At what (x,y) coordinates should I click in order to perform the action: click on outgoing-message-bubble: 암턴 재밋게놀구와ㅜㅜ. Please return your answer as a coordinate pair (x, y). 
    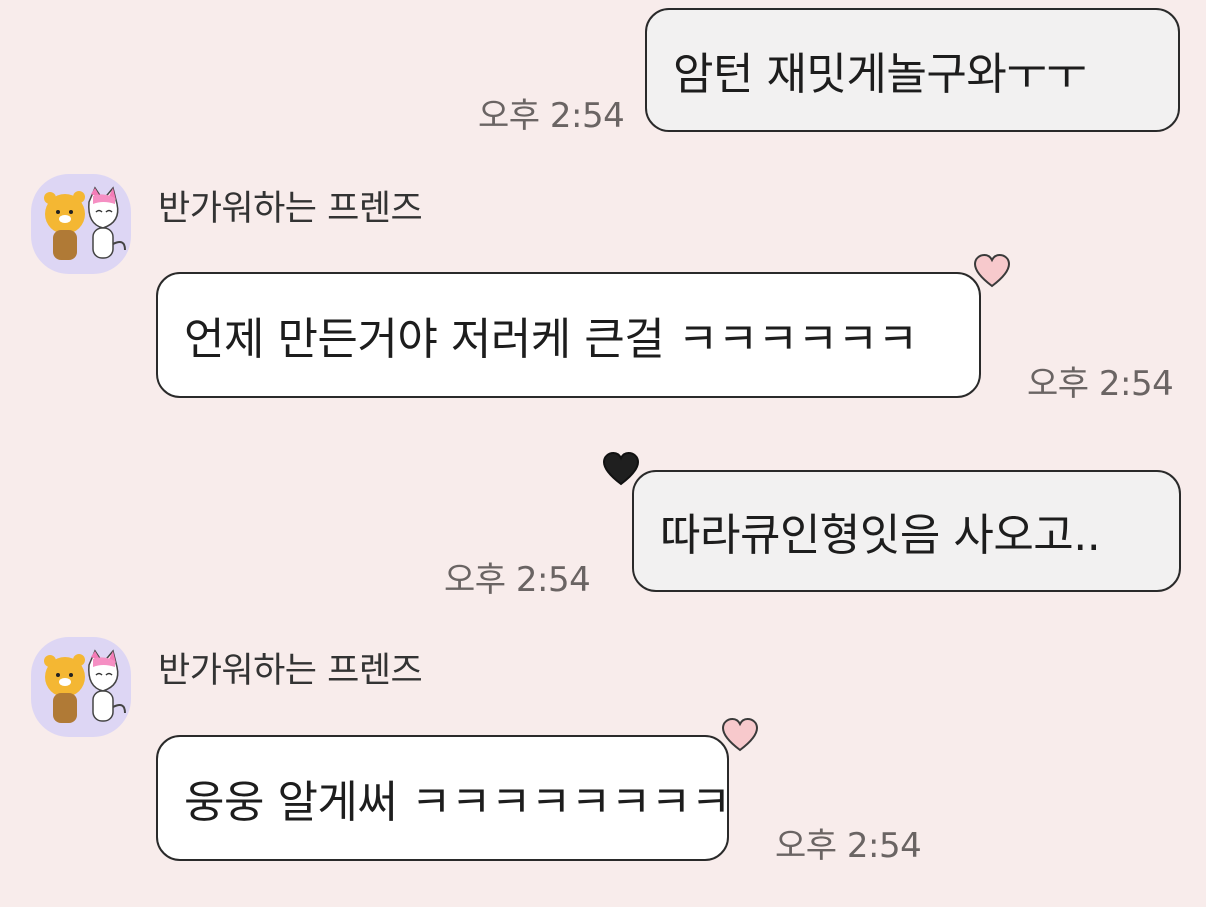
    Looking at the image, I should click on (912, 70).